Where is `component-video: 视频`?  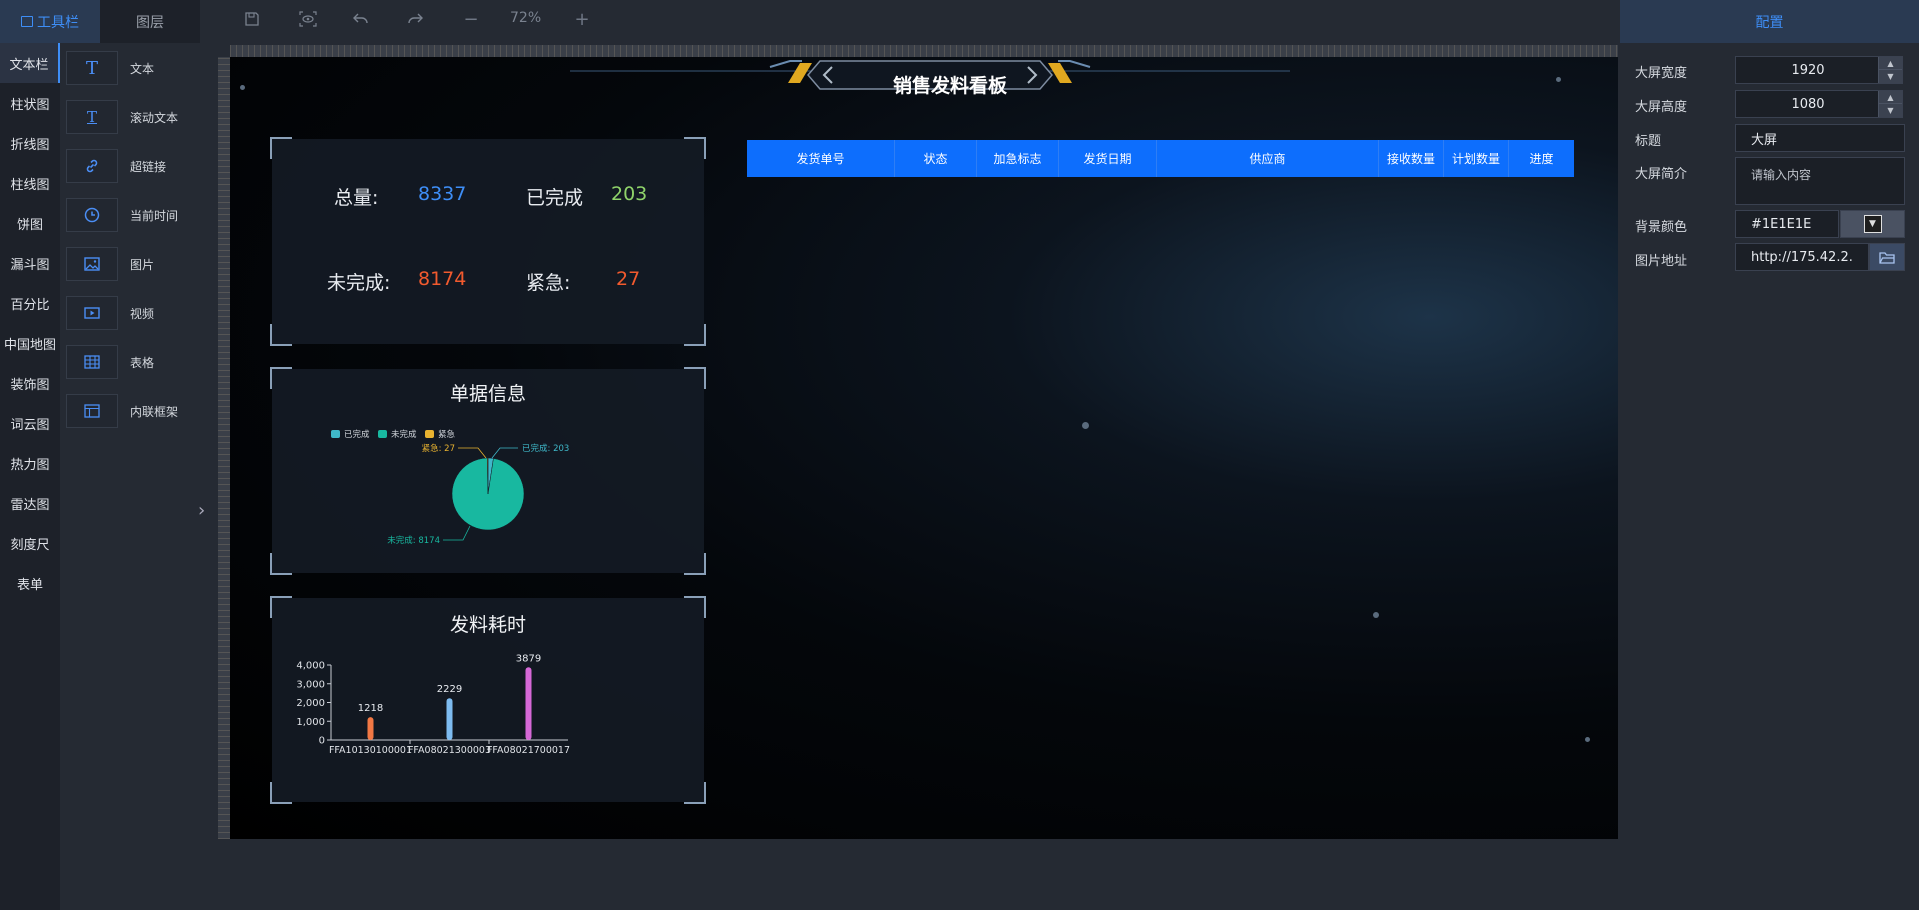
component-video: 视频 is located at coordinates (136, 313).